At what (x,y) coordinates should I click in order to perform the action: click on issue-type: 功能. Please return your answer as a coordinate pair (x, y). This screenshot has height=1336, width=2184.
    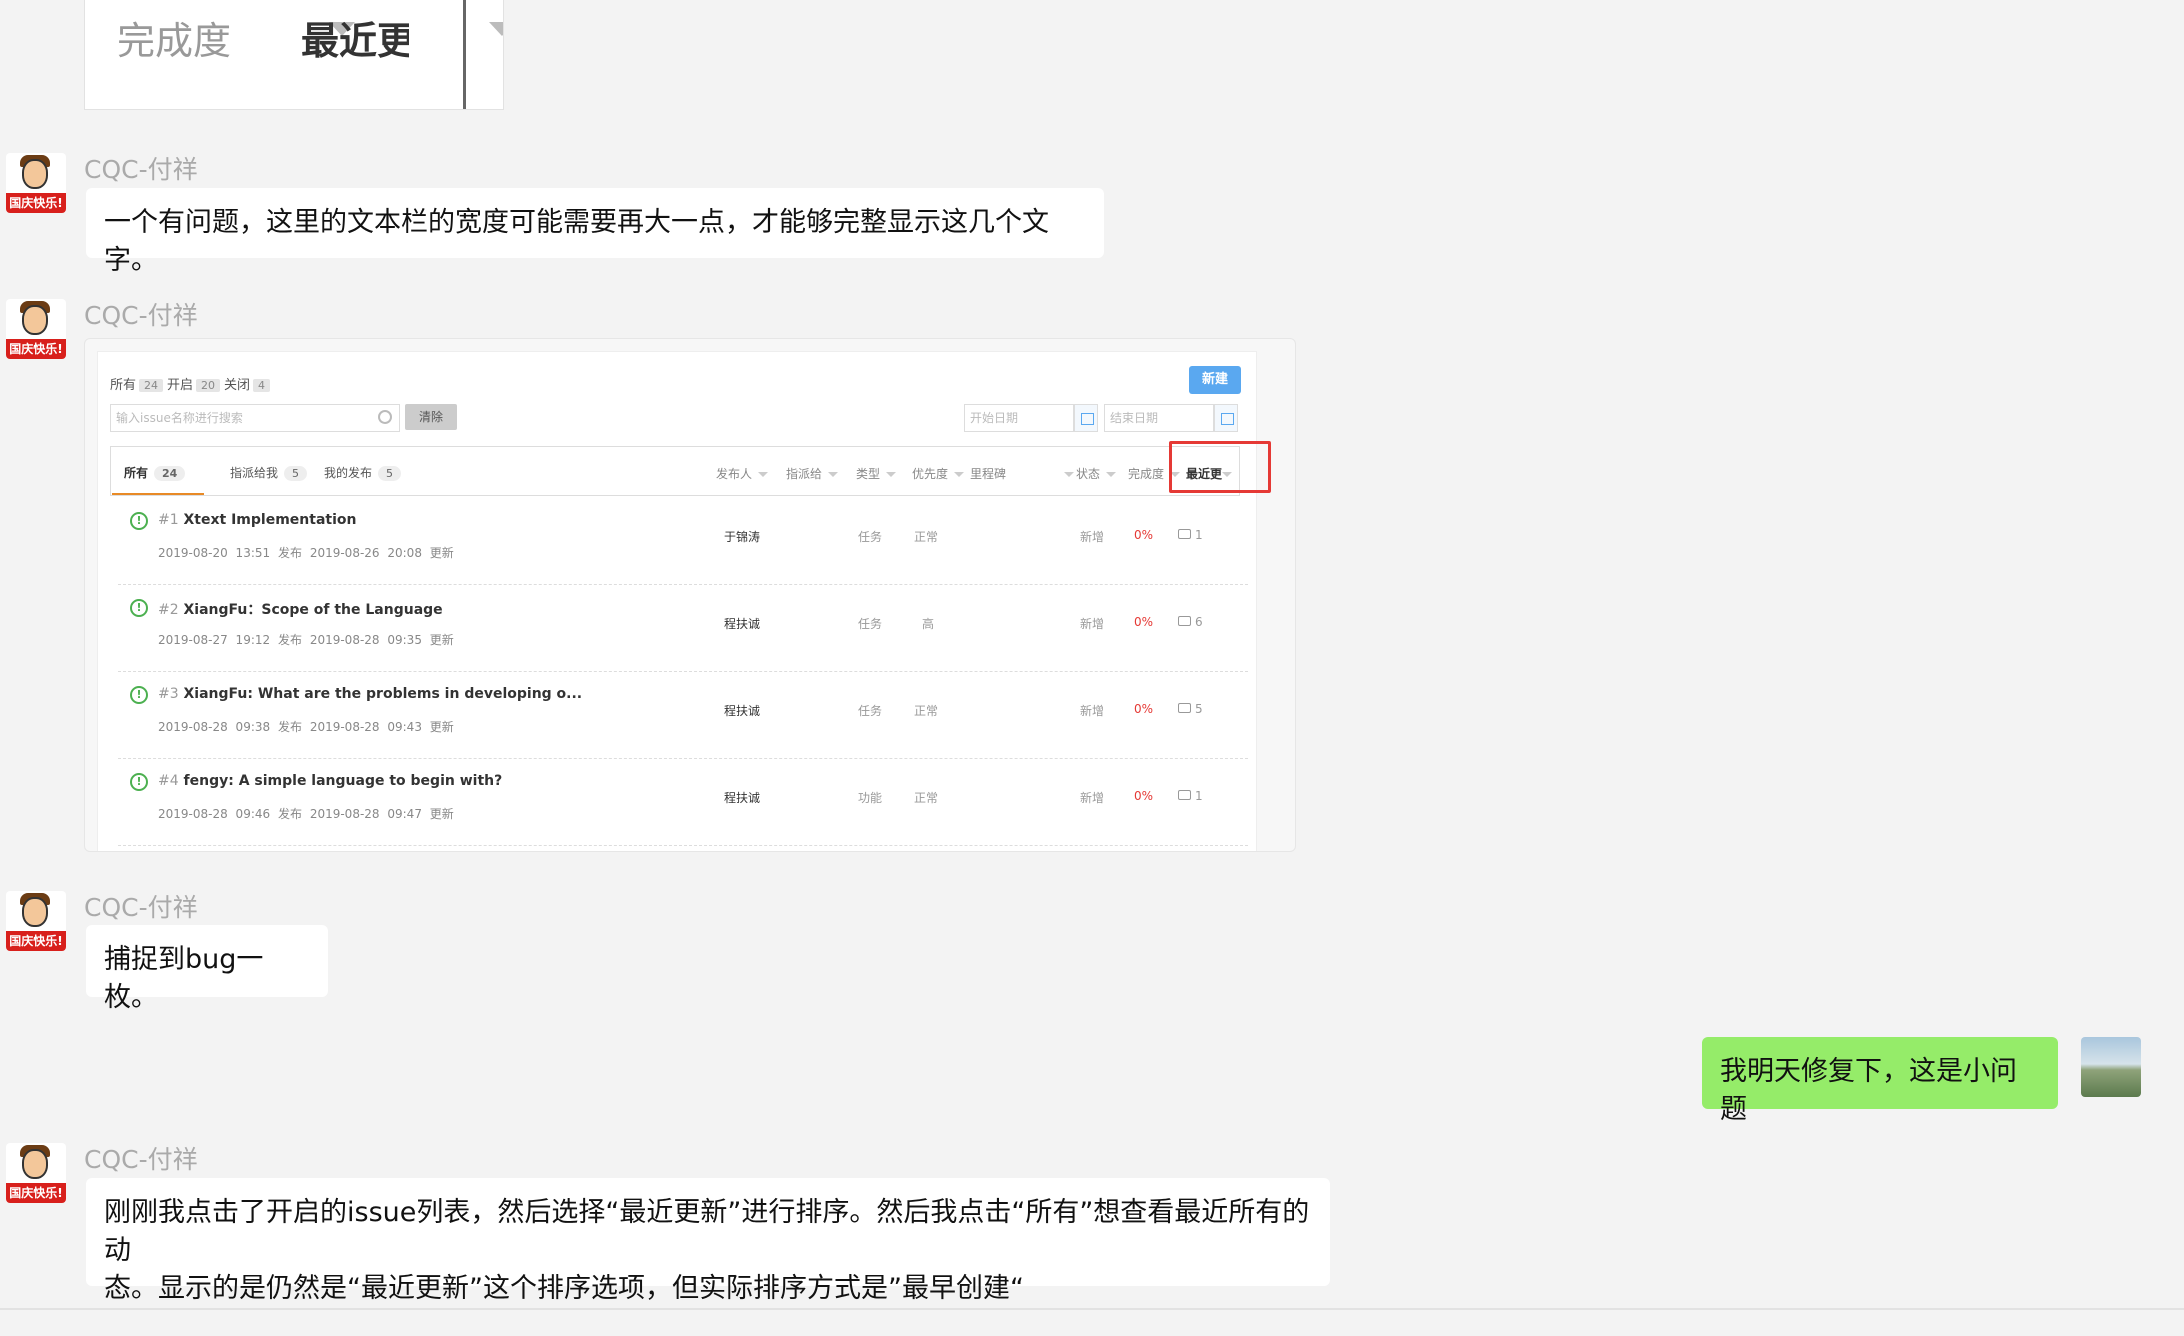
    Looking at the image, I should click on (870, 798).